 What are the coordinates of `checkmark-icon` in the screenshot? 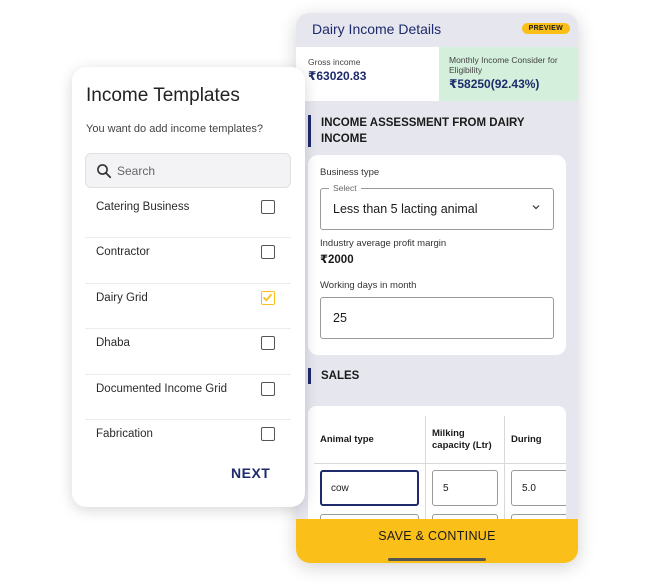 It's located at (267, 297).